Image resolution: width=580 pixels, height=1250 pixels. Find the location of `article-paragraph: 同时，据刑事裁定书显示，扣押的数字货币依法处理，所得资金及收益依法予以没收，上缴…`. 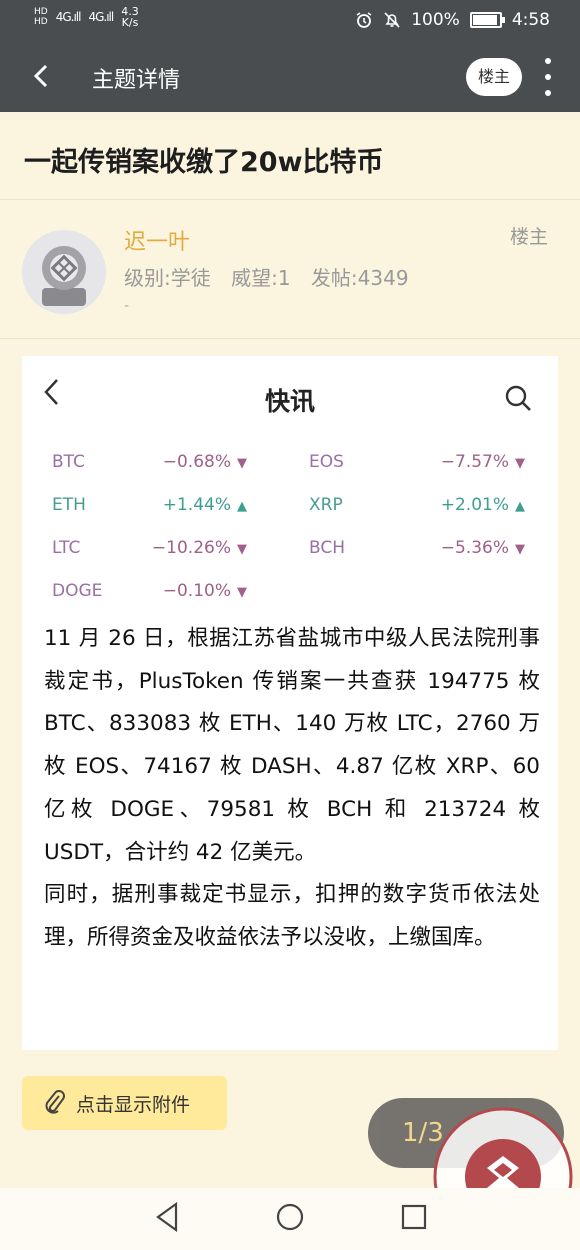

article-paragraph: 同时，据刑事裁定书显示，扣押的数字货币依法处理，所得资金及收益依法予以没收，上缴… is located at coordinates (292, 916).